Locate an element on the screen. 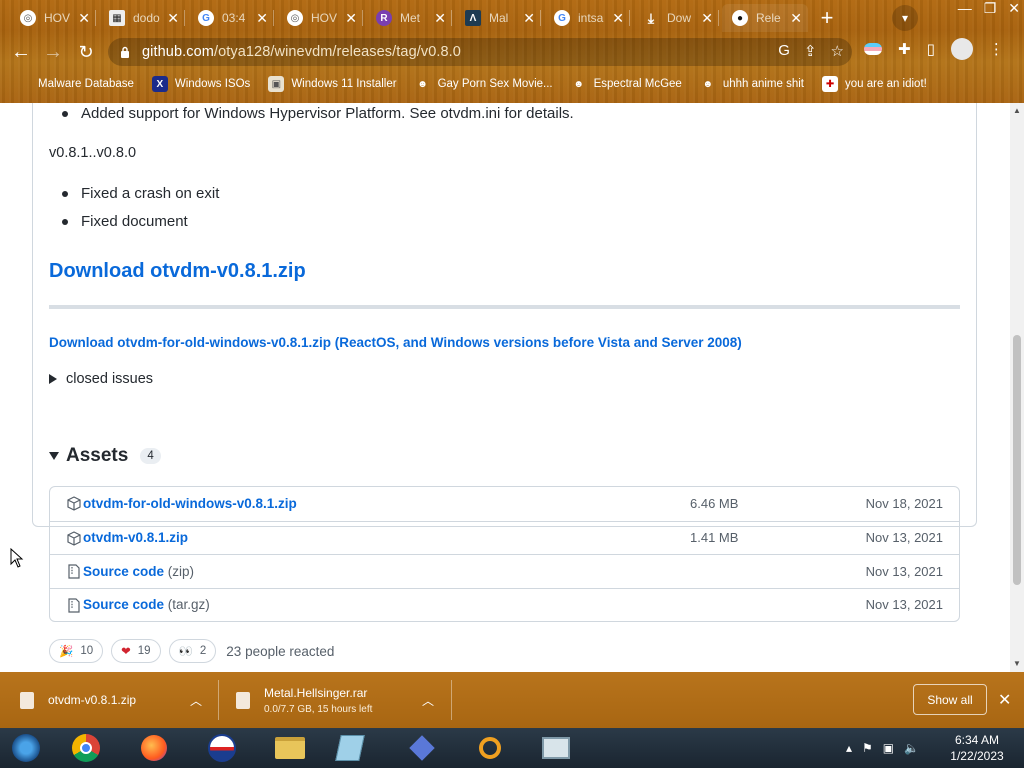 This screenshot has width=1024, height=768. asset-link: Source code (tar.gz) is located at coordinates (146, 604).